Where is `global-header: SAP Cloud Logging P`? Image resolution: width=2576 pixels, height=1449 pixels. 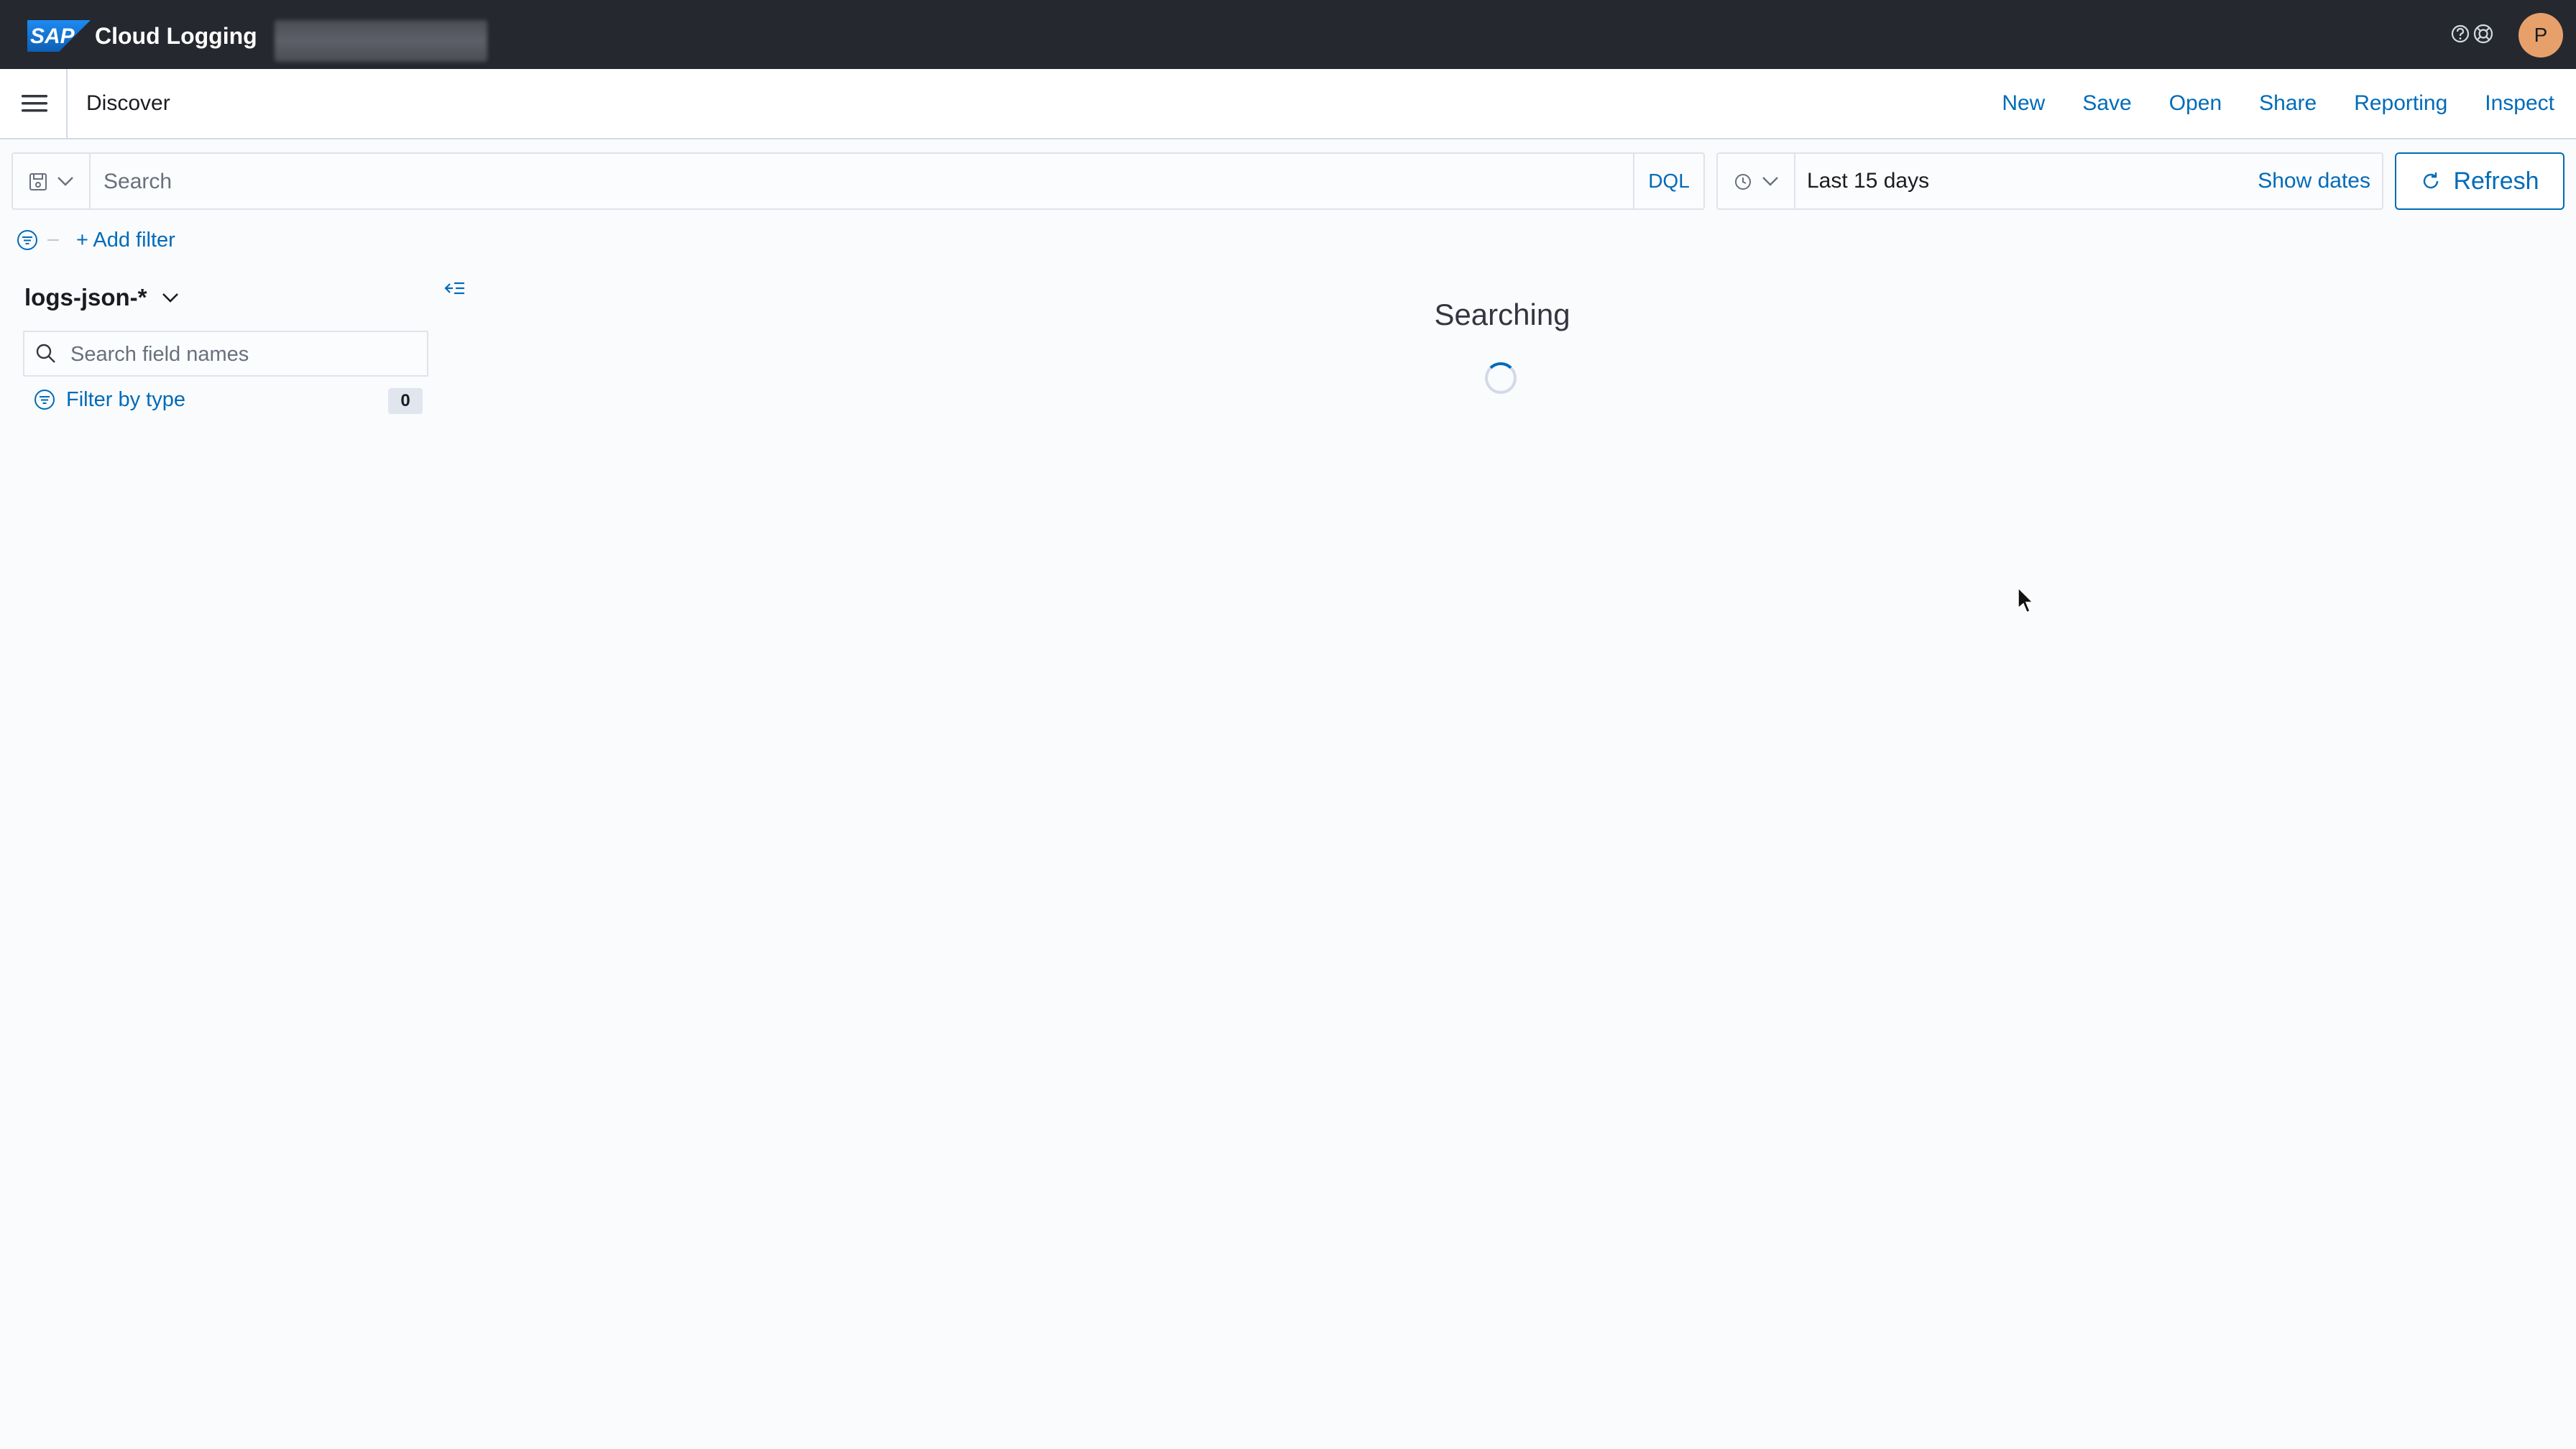 global-header: SAP Cloud Logging P is located at coordinates (1288, 34).